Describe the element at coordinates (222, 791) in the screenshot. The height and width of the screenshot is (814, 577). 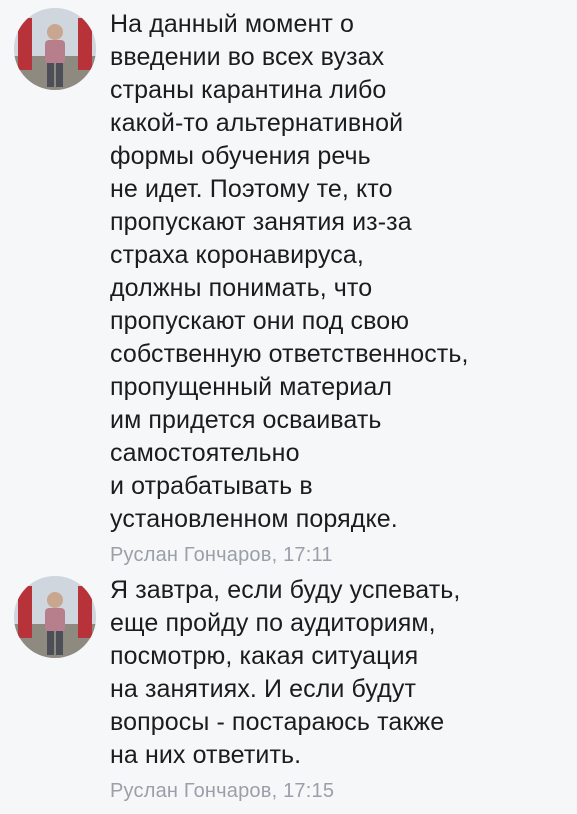
I see `message-meta: Руслан Гончаров, 17:15` at that location.